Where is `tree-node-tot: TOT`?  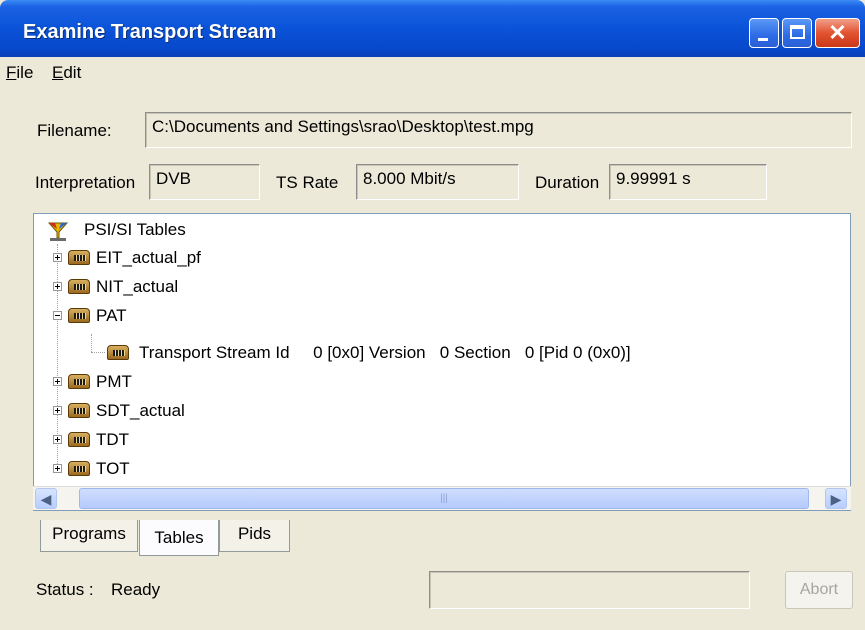
tree-node-tot: TOT is located at coordinates (334, 468).